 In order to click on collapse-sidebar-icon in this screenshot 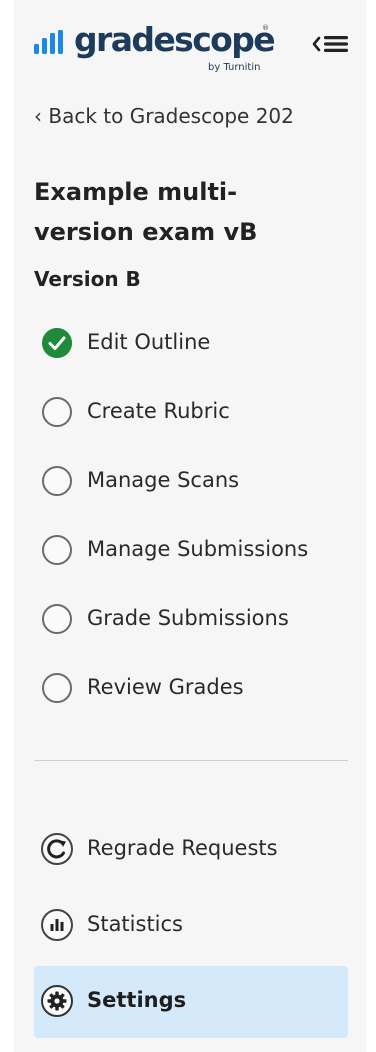, I will do `click(330, 44)`.